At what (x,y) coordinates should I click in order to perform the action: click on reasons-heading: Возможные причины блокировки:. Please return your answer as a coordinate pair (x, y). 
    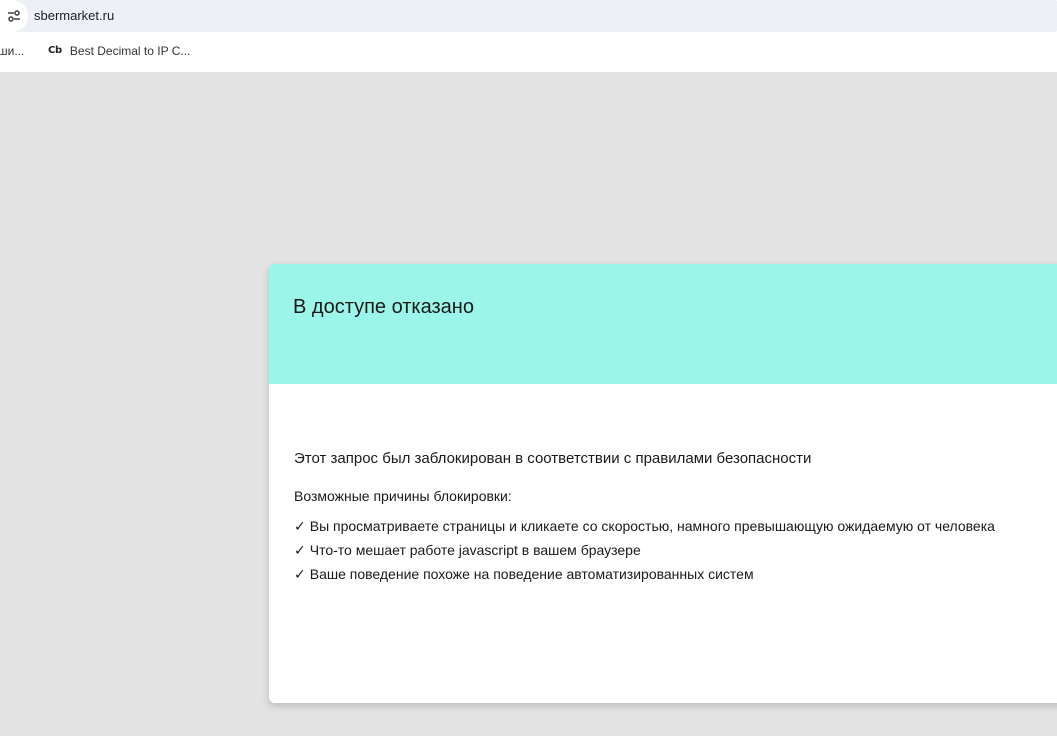
    Looking at the image, I should click on (403, 496).